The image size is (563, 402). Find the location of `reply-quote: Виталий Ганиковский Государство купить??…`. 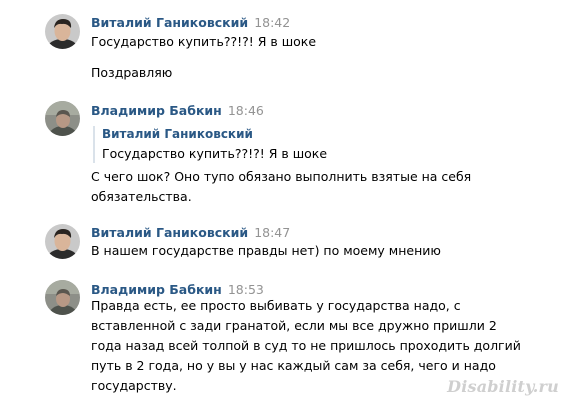

reply-quote: Виталий Ганиковский Государство купить??… is located at coordinates (210, 144).